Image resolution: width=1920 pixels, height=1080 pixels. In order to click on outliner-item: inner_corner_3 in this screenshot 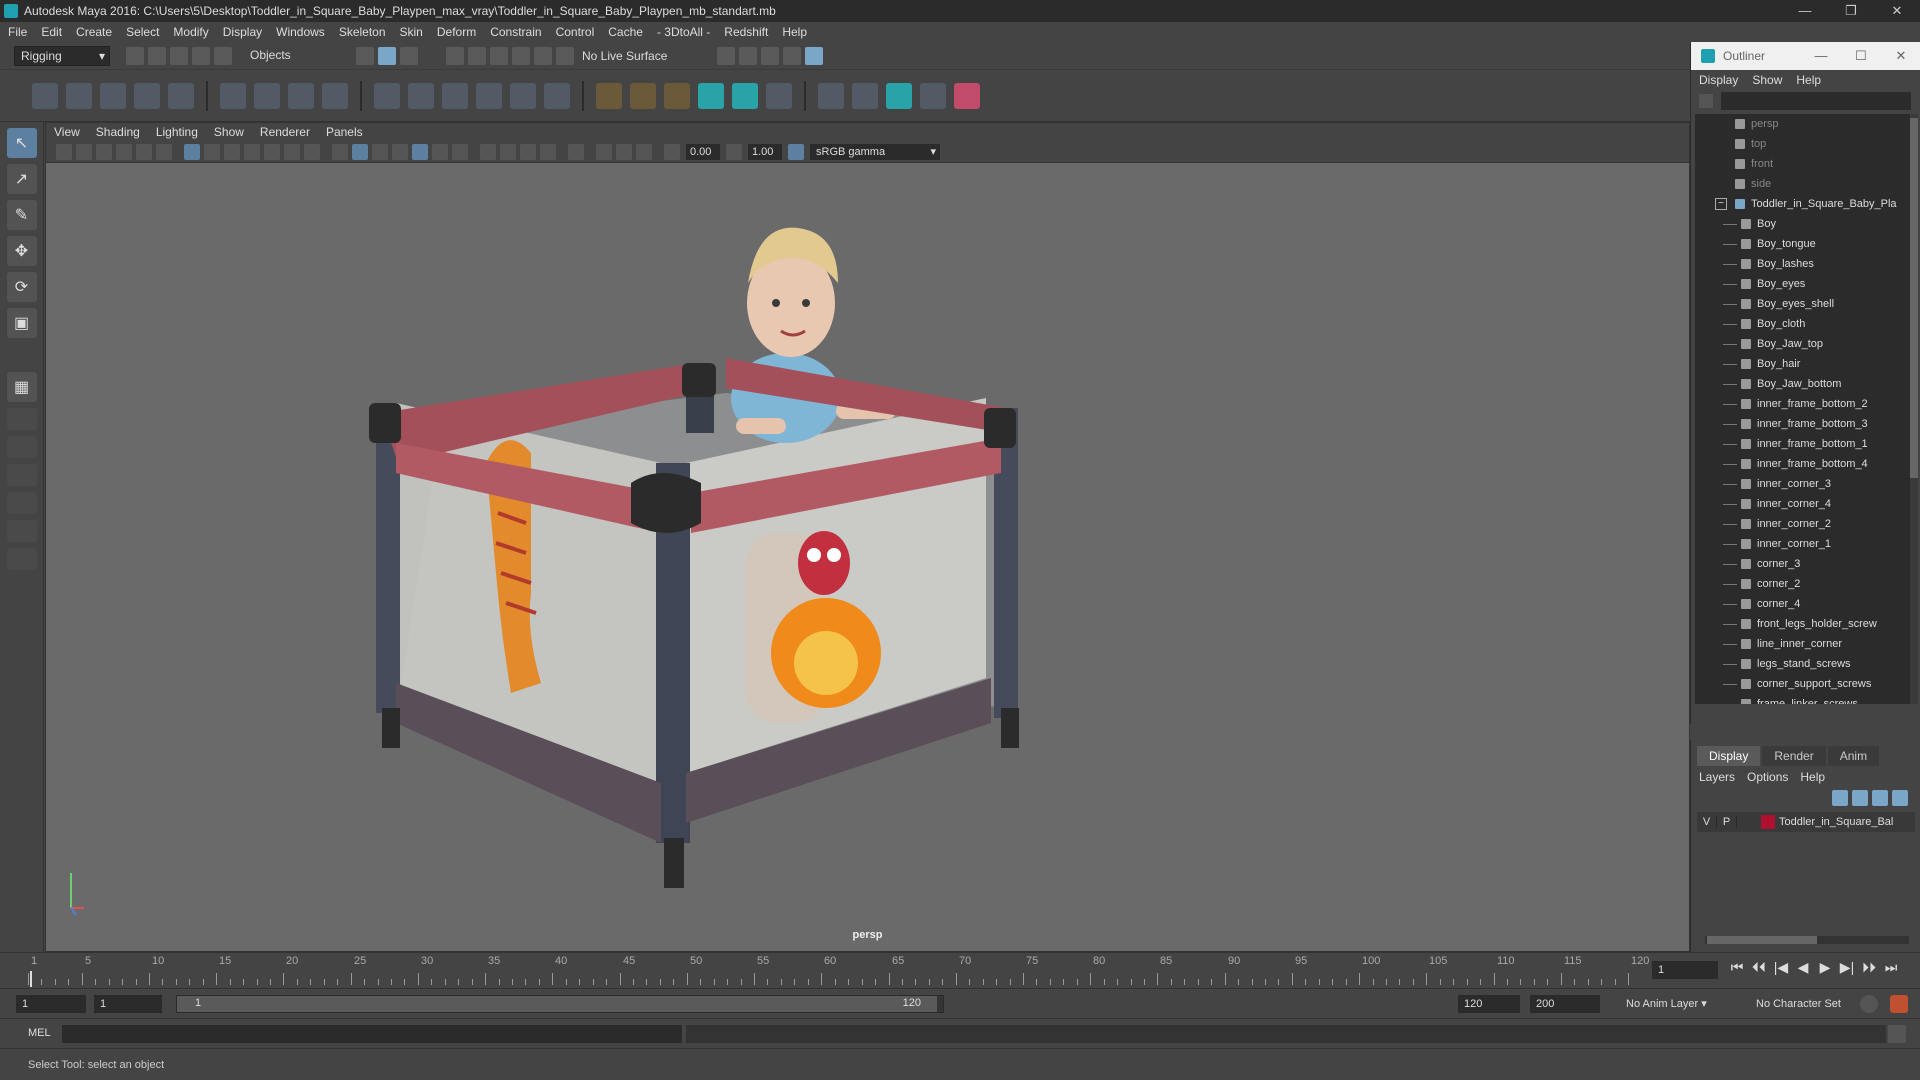, I will do `click(1803, 484)`.